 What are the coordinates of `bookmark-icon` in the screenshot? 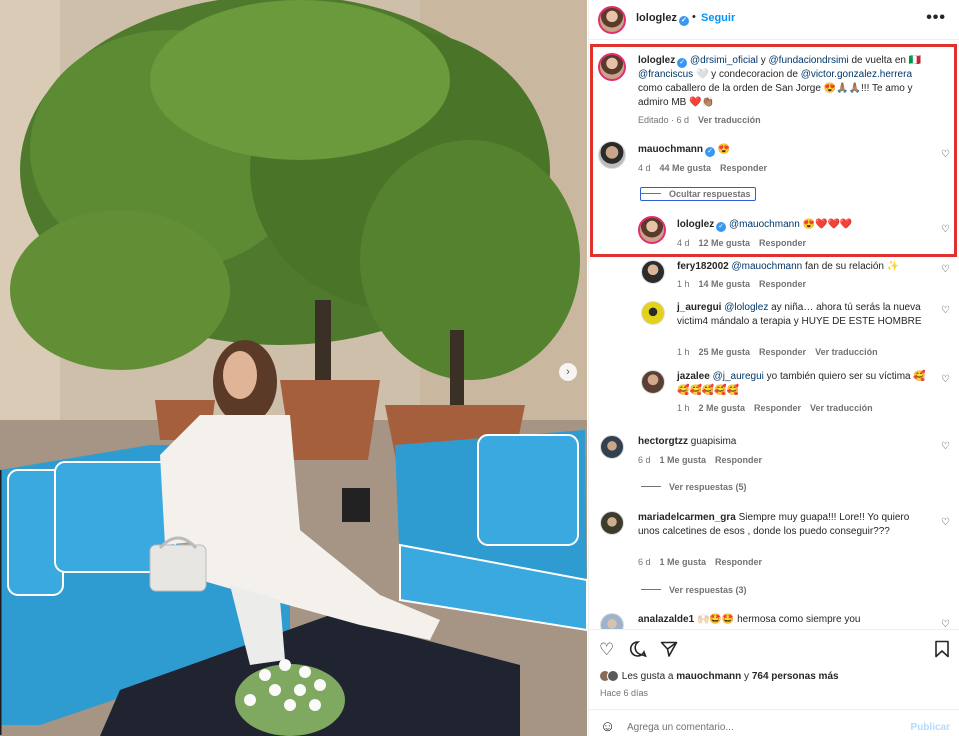 It's located at (942, 651).